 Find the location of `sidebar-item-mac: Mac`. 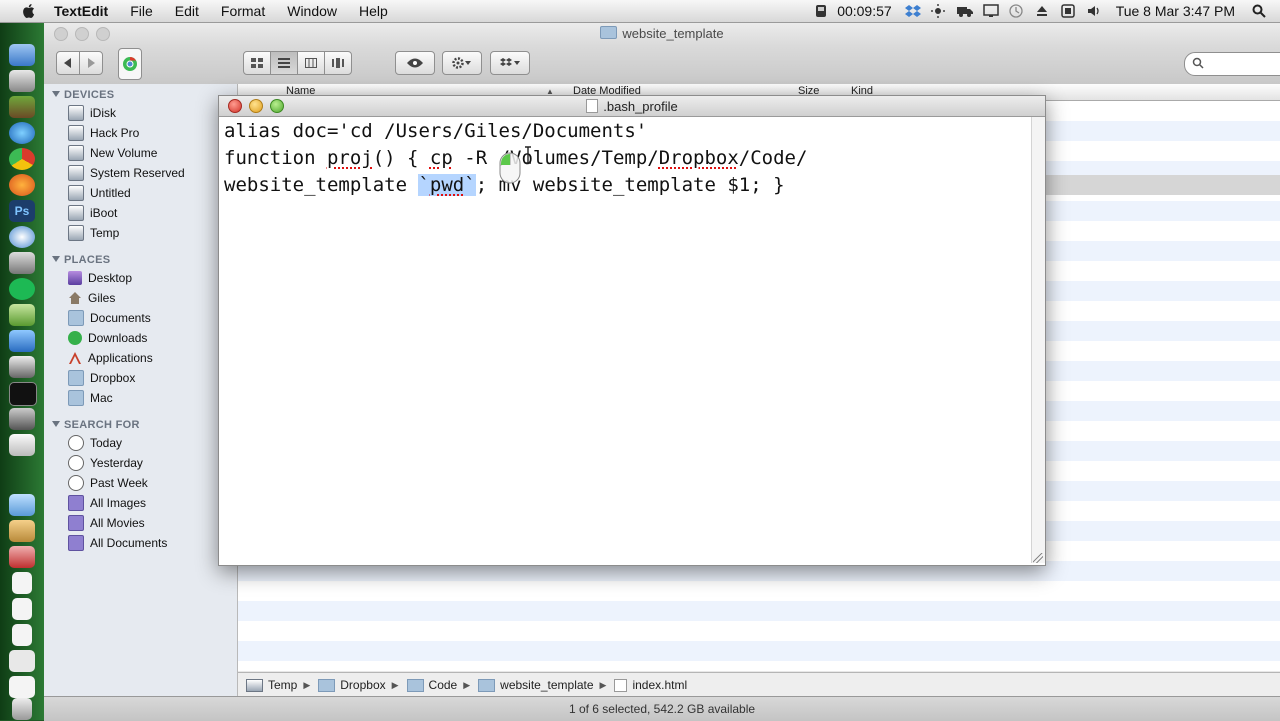

sidebar-item-mac: Mac is located at coordinates (90, 398).